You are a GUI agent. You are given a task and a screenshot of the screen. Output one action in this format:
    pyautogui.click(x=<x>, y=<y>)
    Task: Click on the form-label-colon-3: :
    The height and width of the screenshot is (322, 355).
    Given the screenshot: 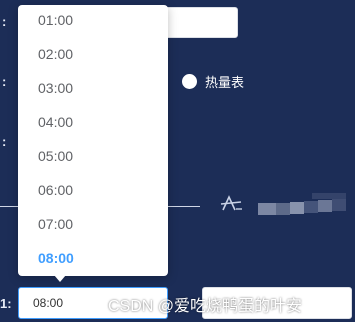 What is the action you would take?
    pyautogui.click(x=4, y=141)
    